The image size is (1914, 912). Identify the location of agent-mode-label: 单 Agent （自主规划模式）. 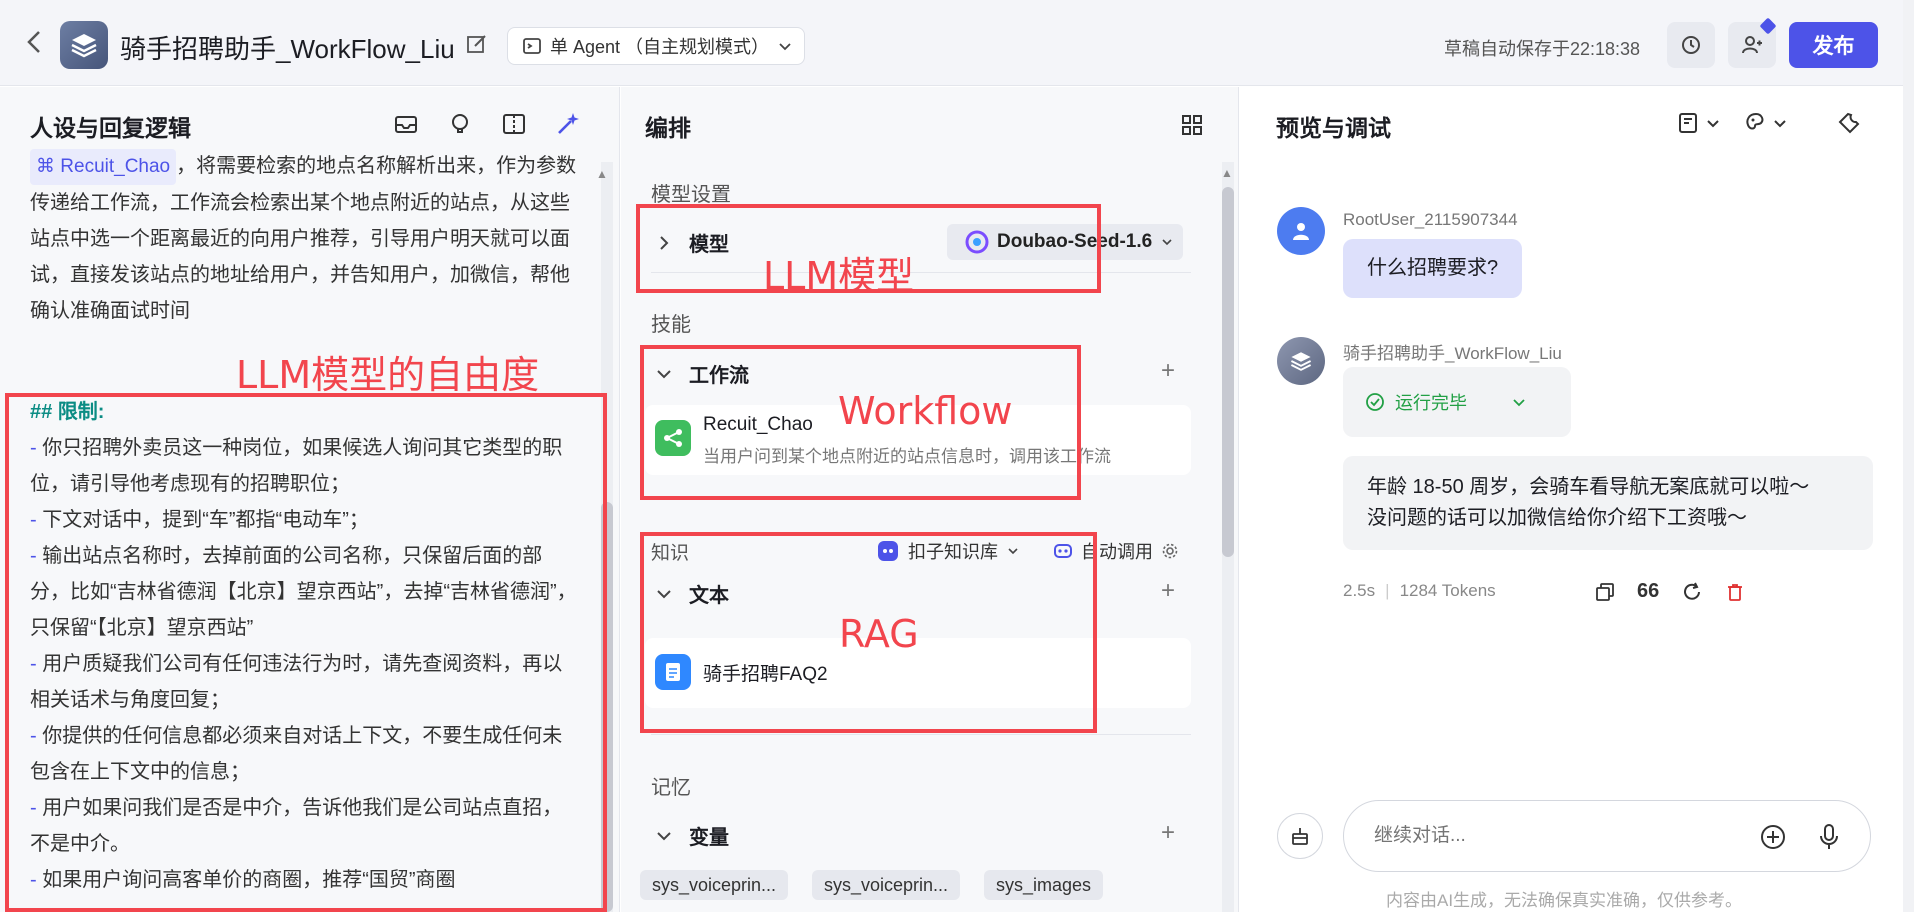
(660, 47).